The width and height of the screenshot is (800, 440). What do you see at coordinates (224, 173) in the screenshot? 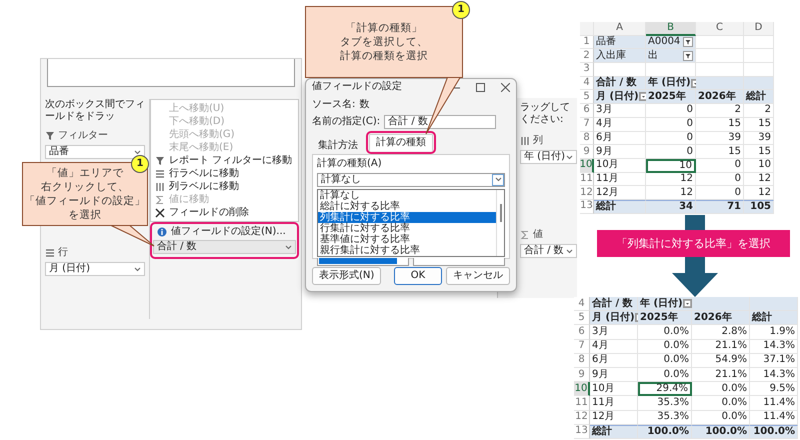
I see `menu-item: 行ラベルに移動` at bounding box center [224, 173].